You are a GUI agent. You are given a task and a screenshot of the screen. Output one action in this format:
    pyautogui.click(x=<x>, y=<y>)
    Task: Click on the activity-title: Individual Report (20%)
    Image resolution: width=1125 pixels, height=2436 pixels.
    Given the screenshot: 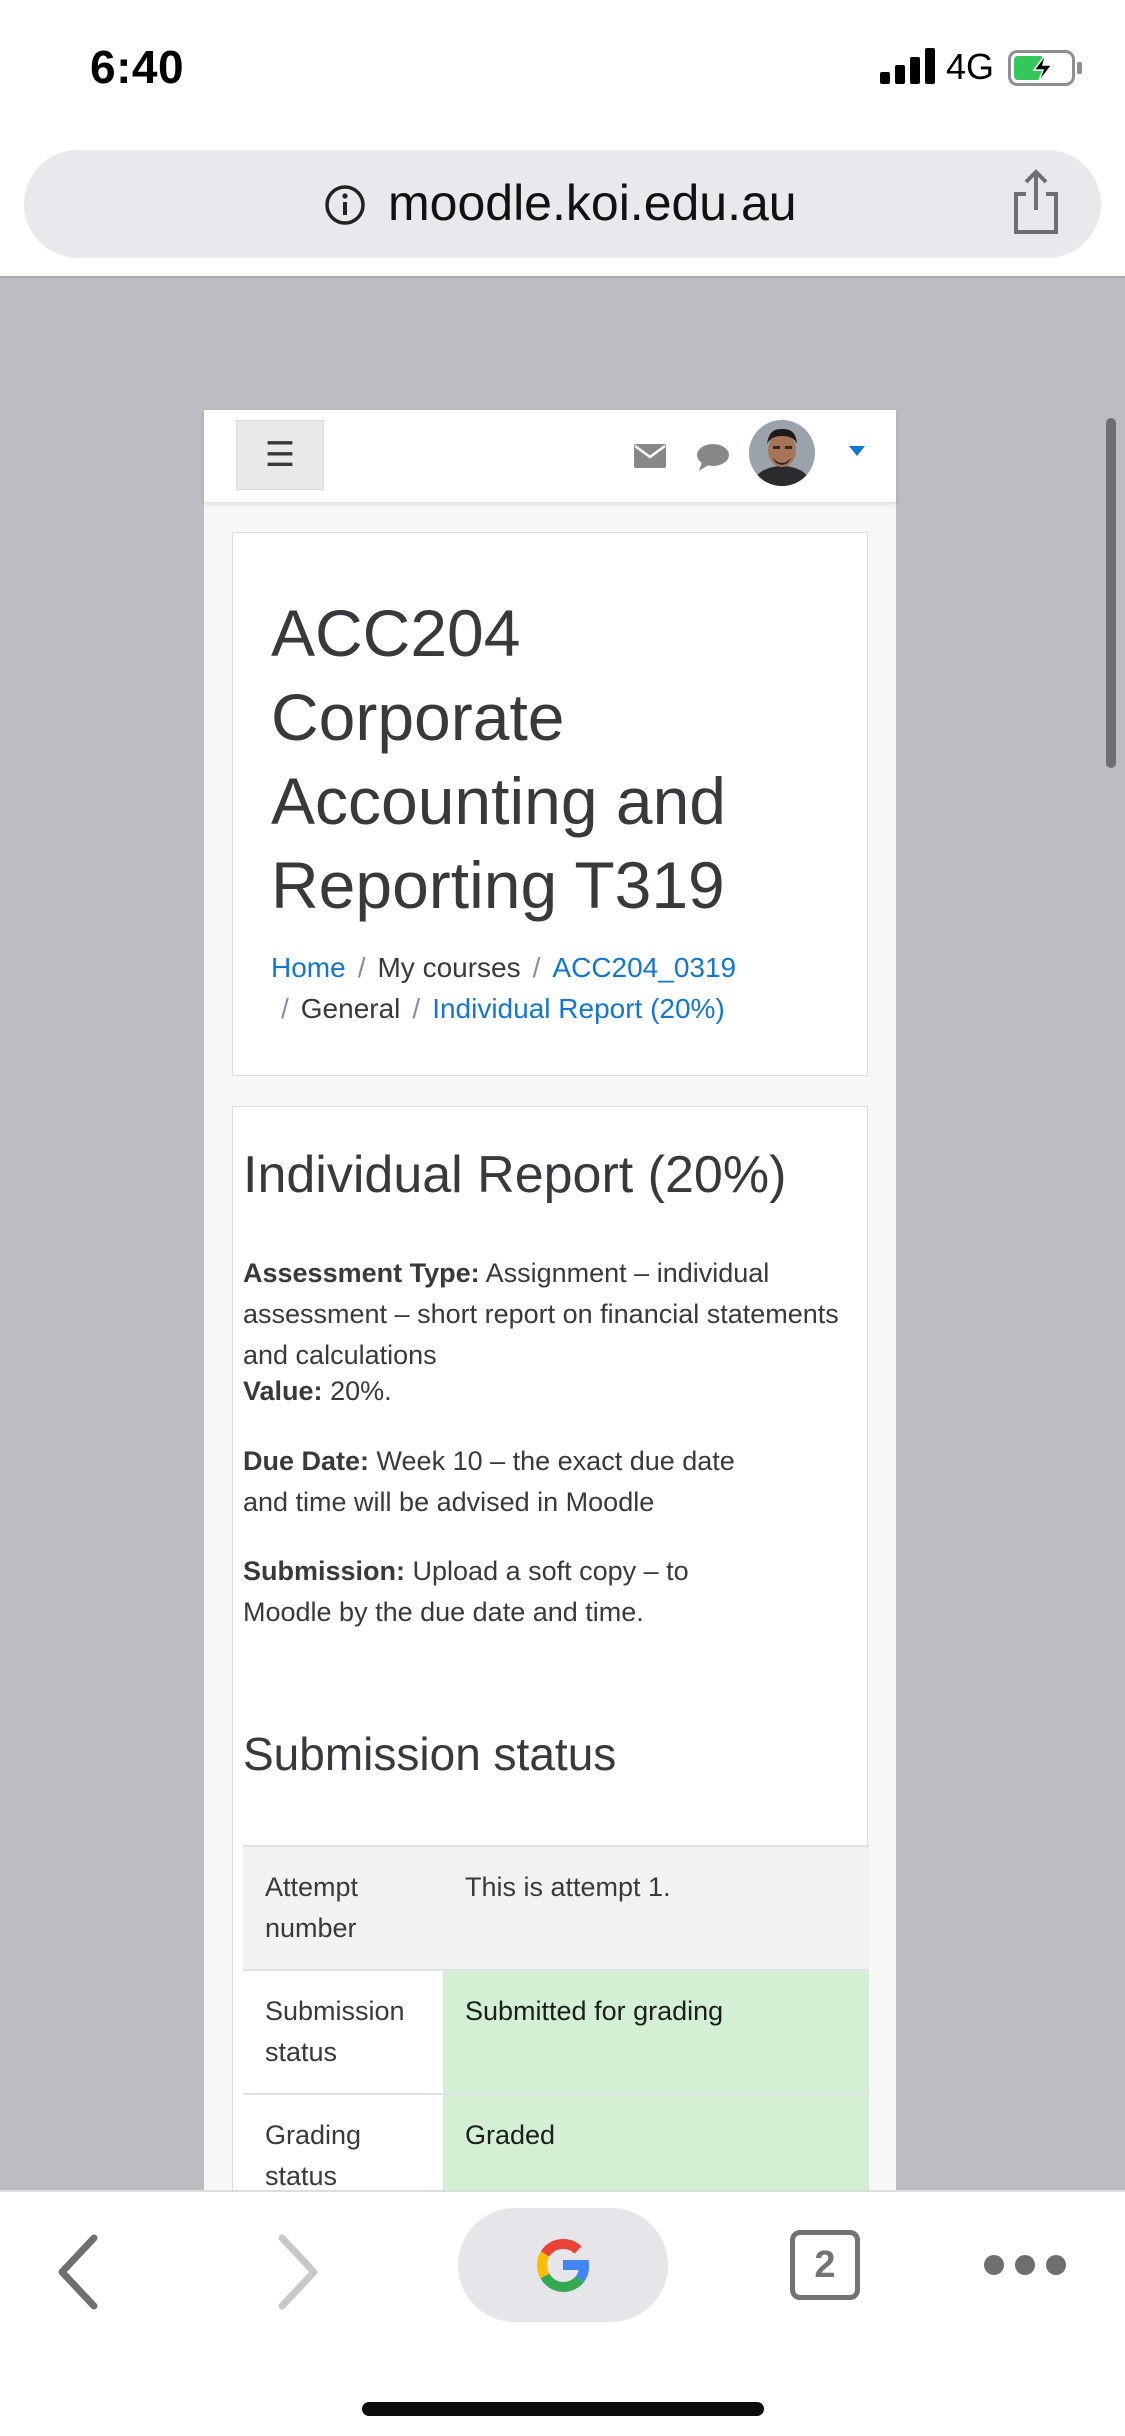 What is the action you would take?
    pyautogui.click(x=515, y=1175)
    